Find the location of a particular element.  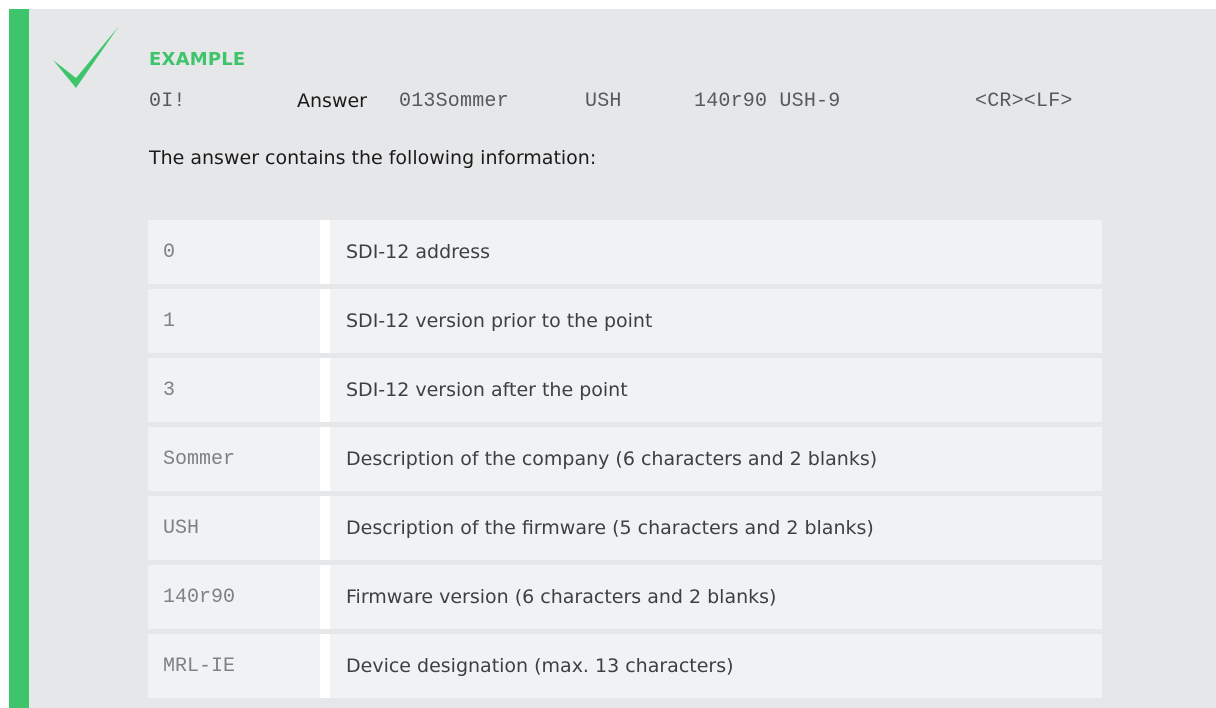

answer-label: Answer is located at coordinates (332, 101).